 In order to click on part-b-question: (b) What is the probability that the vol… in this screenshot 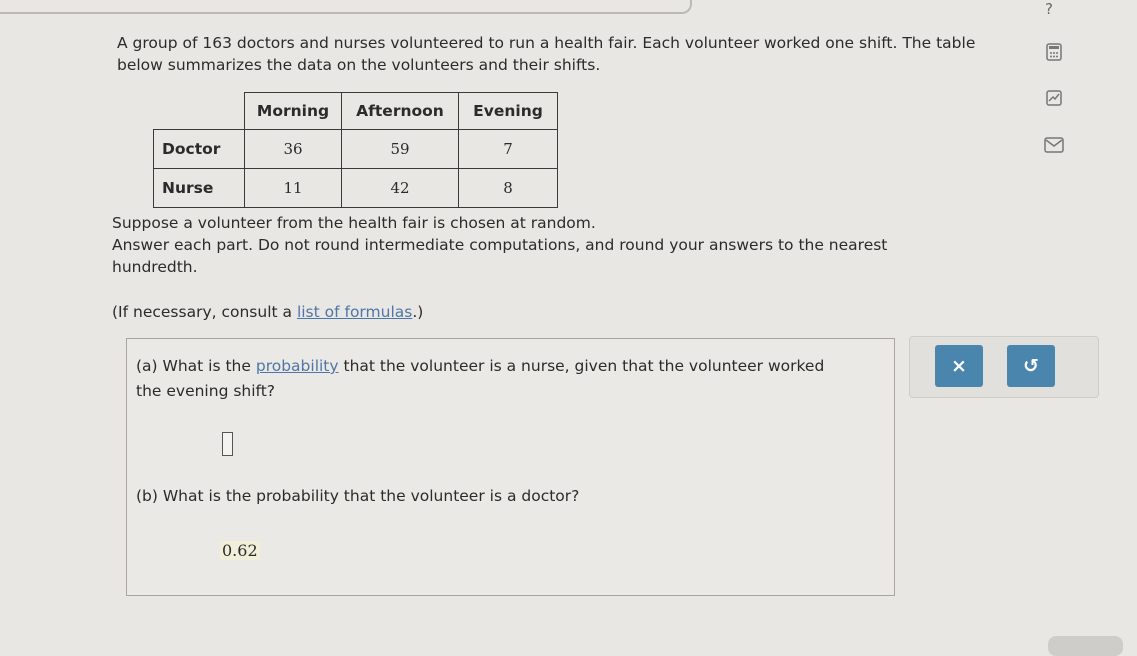, I will do `click(358, 496)`.